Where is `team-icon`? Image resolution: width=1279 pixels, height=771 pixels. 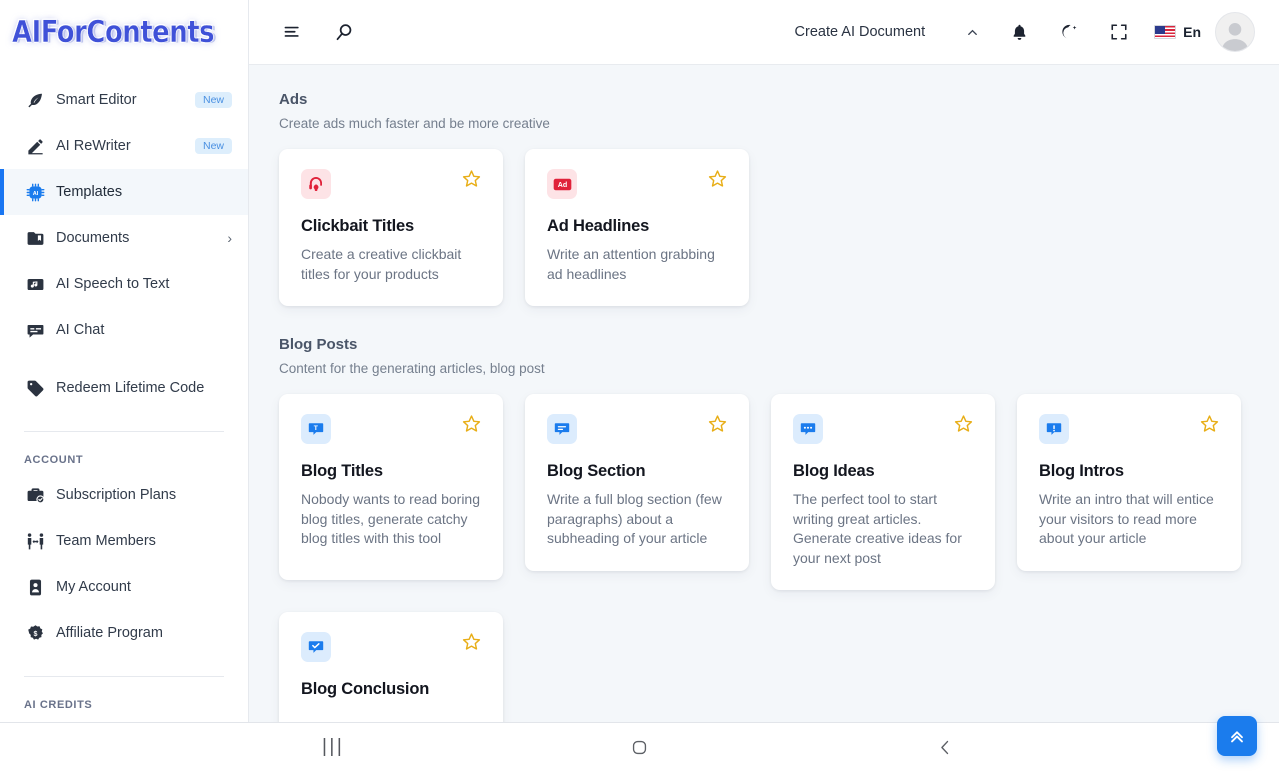 team-icon is located at coordinates (35, 541).